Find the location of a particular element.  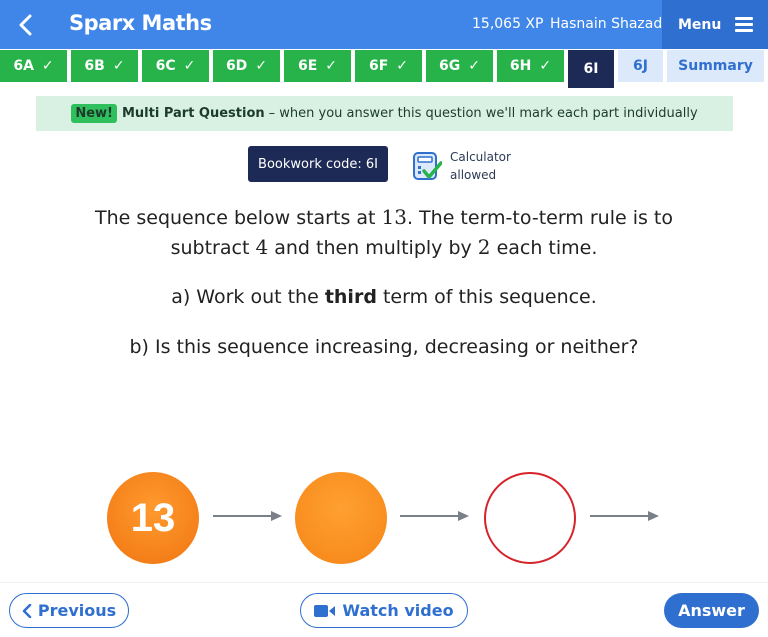

back-button is located at coordinates (25, 25).